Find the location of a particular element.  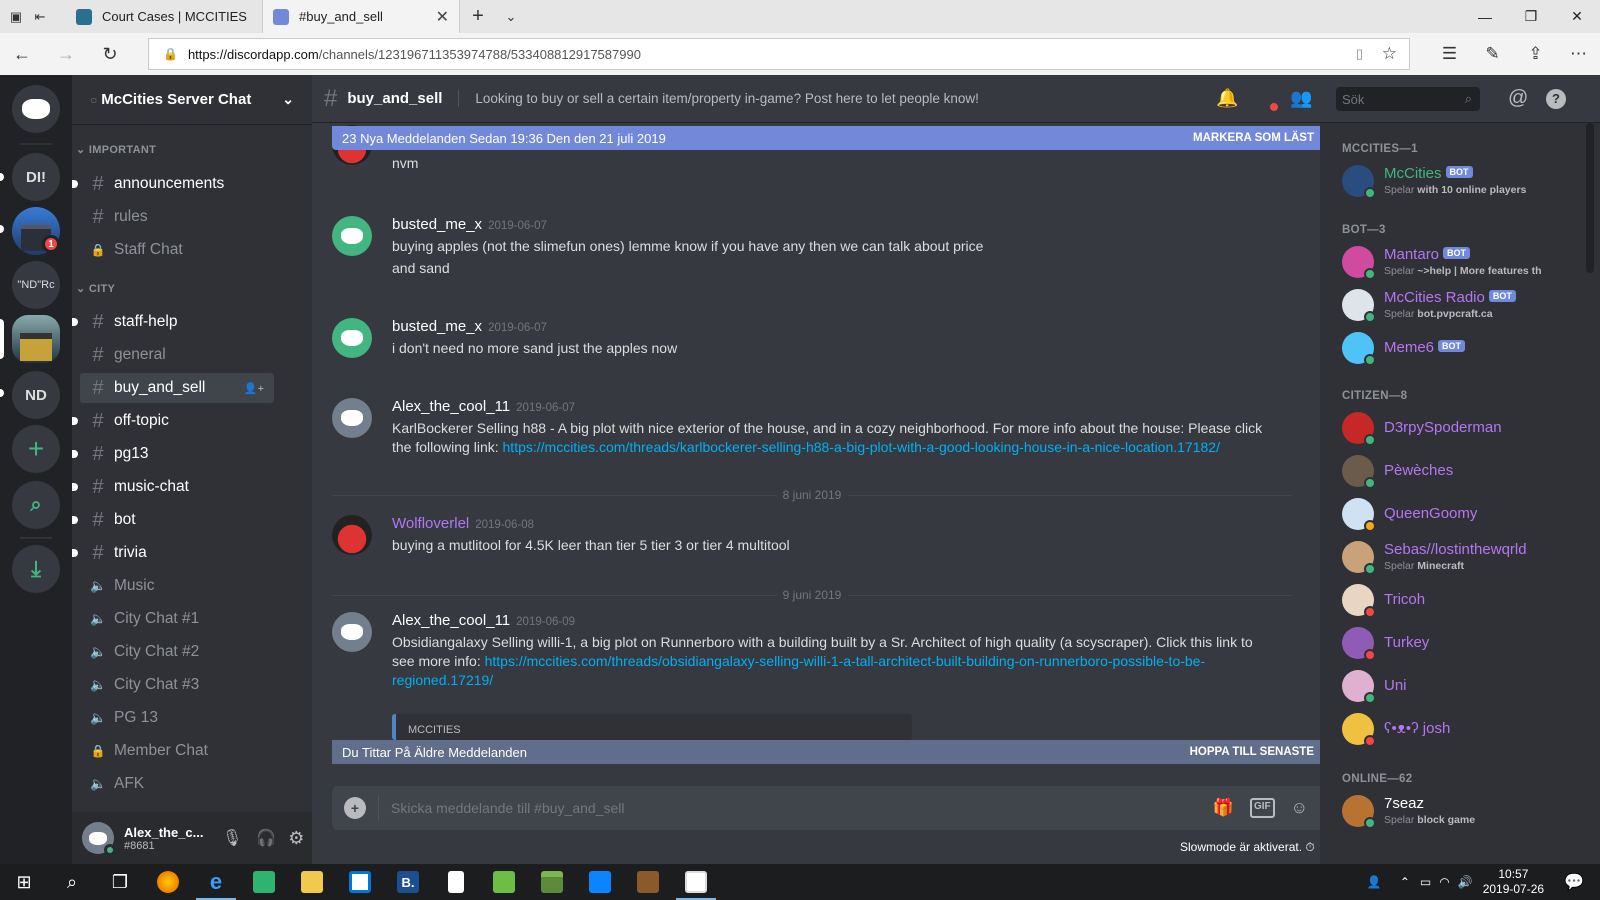

battery-icon: ▭ is located at coordinates (1425, 882).